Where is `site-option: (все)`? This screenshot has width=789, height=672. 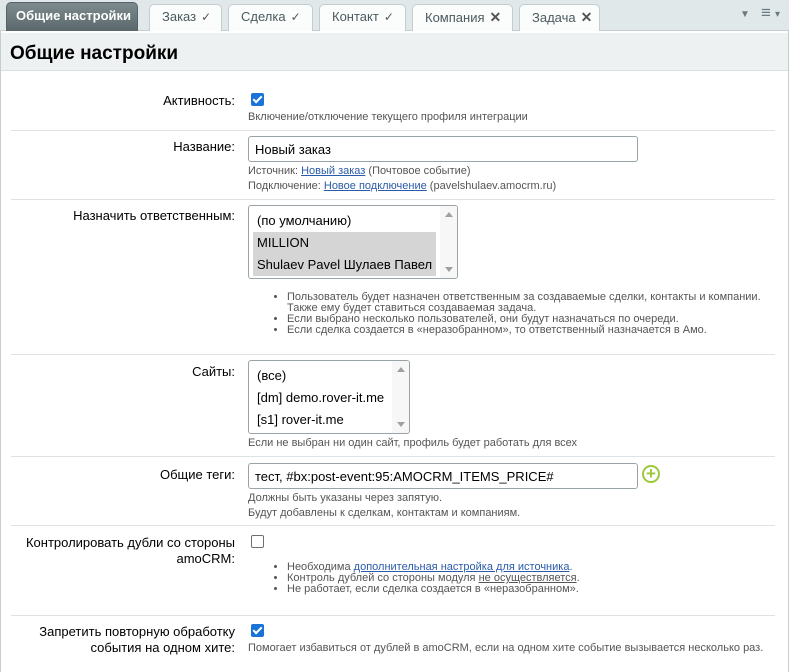 site-option: (все) is located at coordinates (269, 376).